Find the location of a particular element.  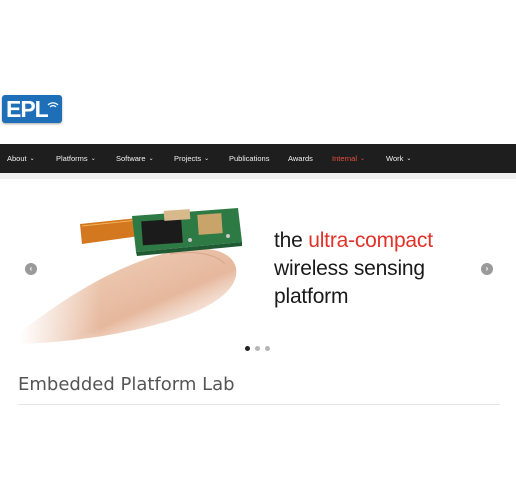

sensor-on-fingertip-image is located at coordinates (135, 263).